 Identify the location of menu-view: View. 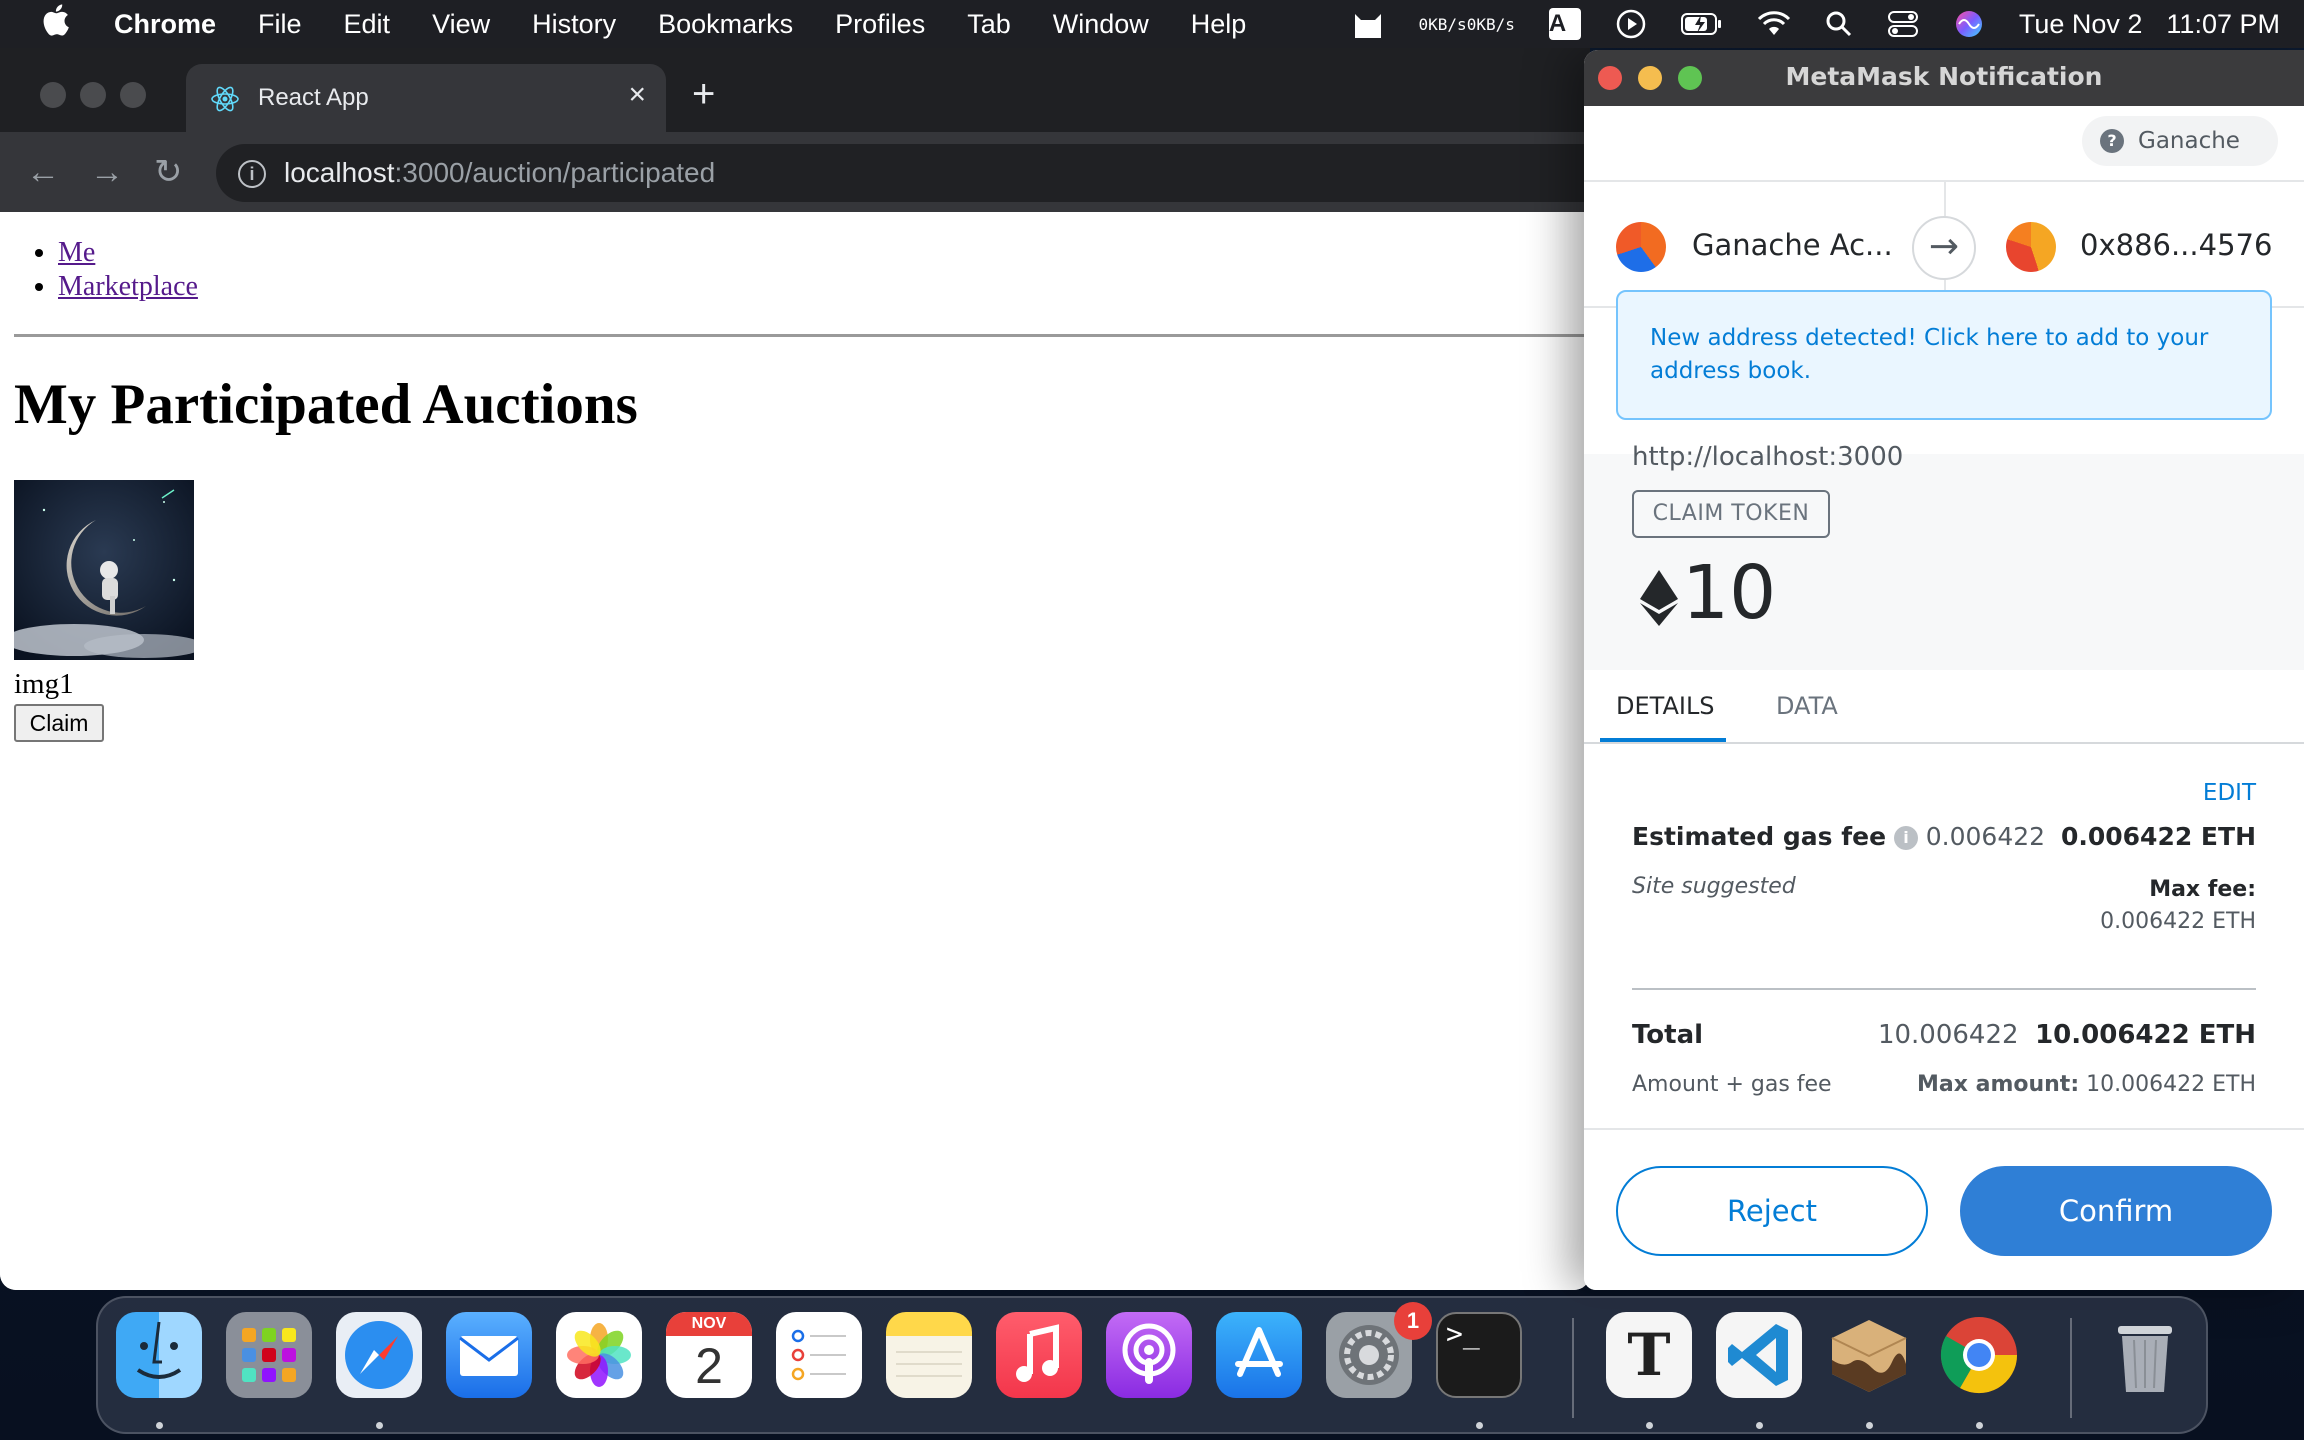
(461, 24).